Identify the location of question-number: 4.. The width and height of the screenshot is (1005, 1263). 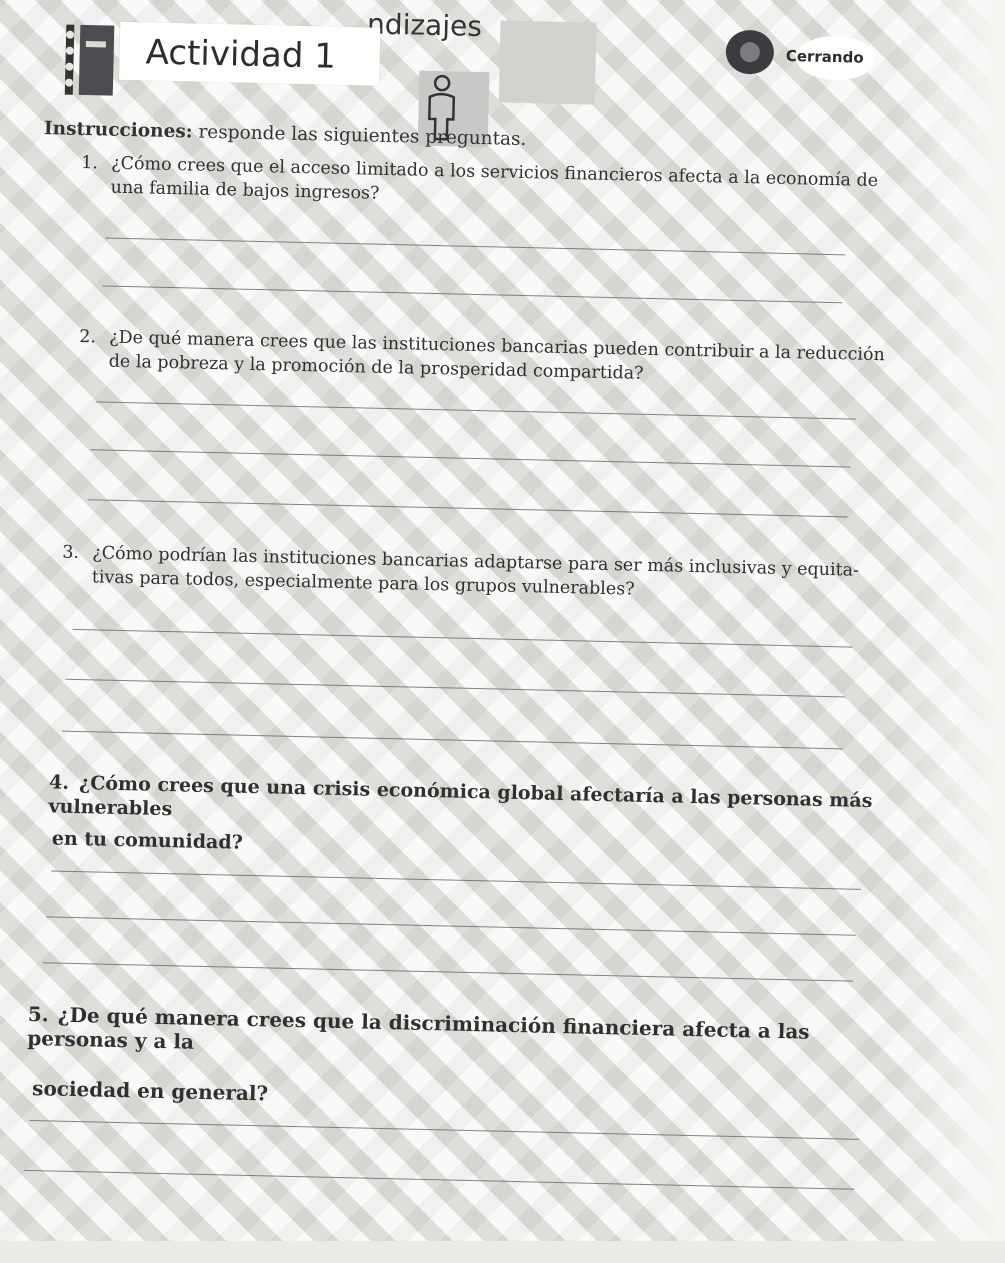
(59, 782).